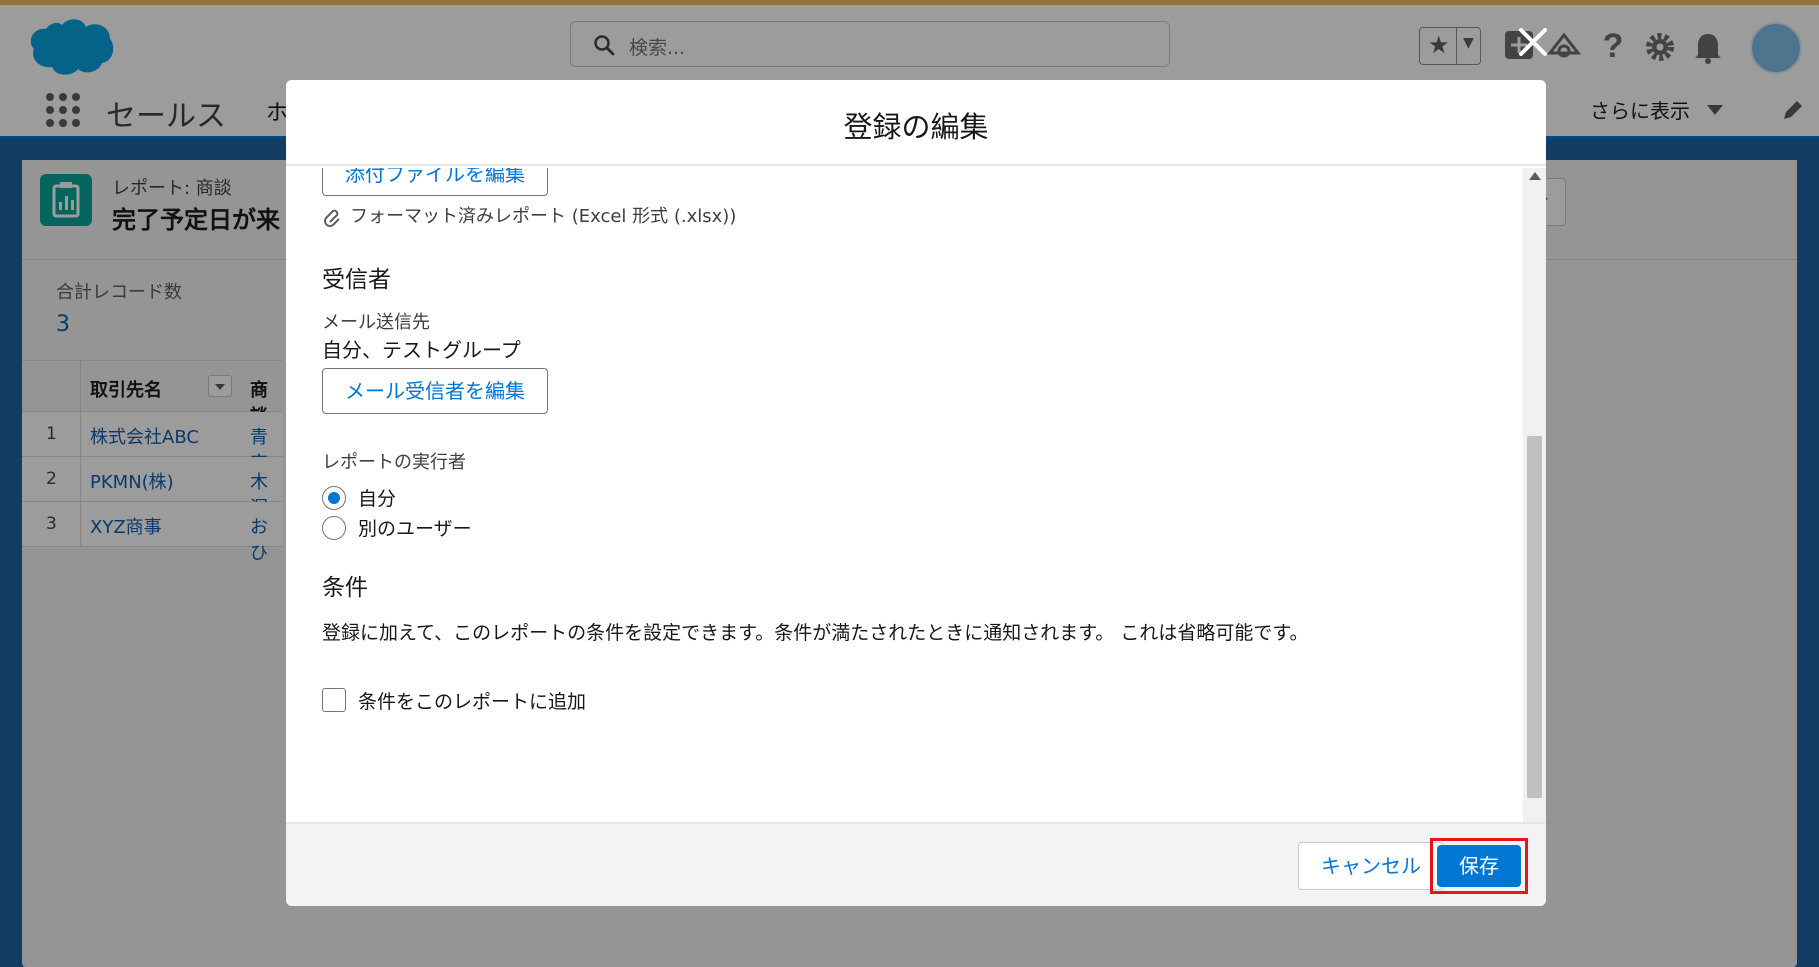 Image resolution: width=1819 pixels, height=967 pixels. I want to click on scroll-up-arrow-icon, so click(1535, 176).